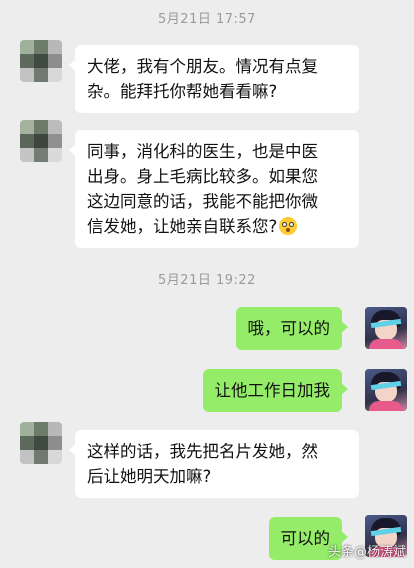  Describe the element at coordinates (149, 476) in the screenshot. I see `message-text-line: 后让她明天加嘛?` at that location.